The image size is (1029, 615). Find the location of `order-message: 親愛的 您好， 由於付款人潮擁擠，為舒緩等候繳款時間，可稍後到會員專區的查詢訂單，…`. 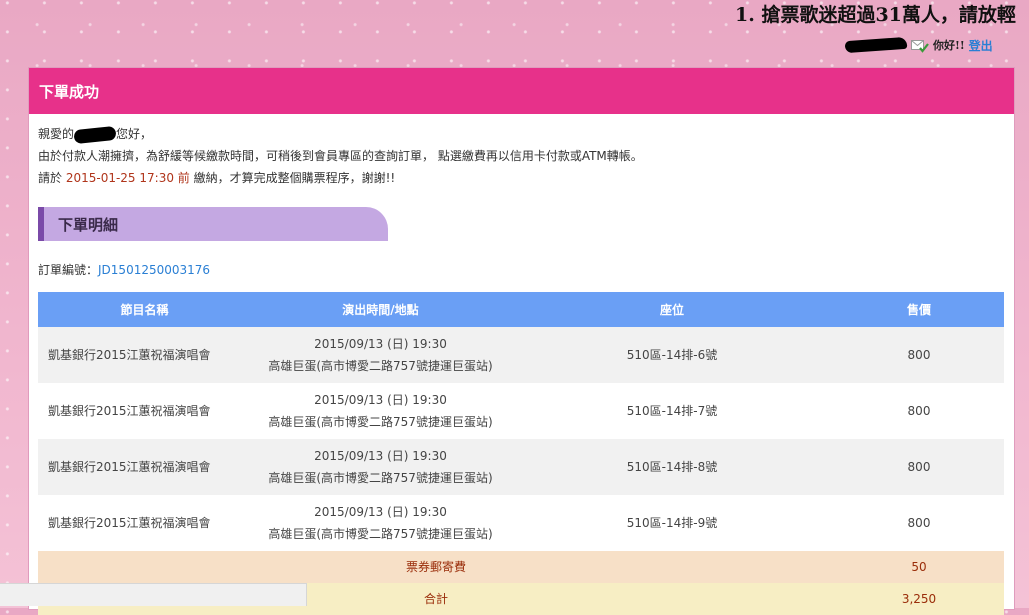

order-message: 親愛的 您好， 由於付款人潮擁擠，為舒緩等候繳款時間，可稍後到會員專區的查詢訂單，… is located at coordinates (521, 151).